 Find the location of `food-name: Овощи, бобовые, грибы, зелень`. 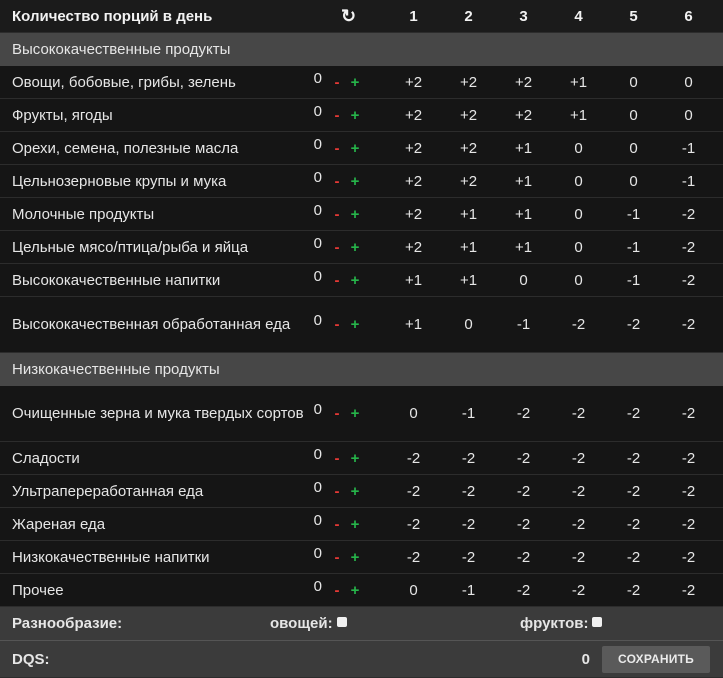

food-name: Овощи, бобовые, грибы, зелень is located at coordinates (124, 82).